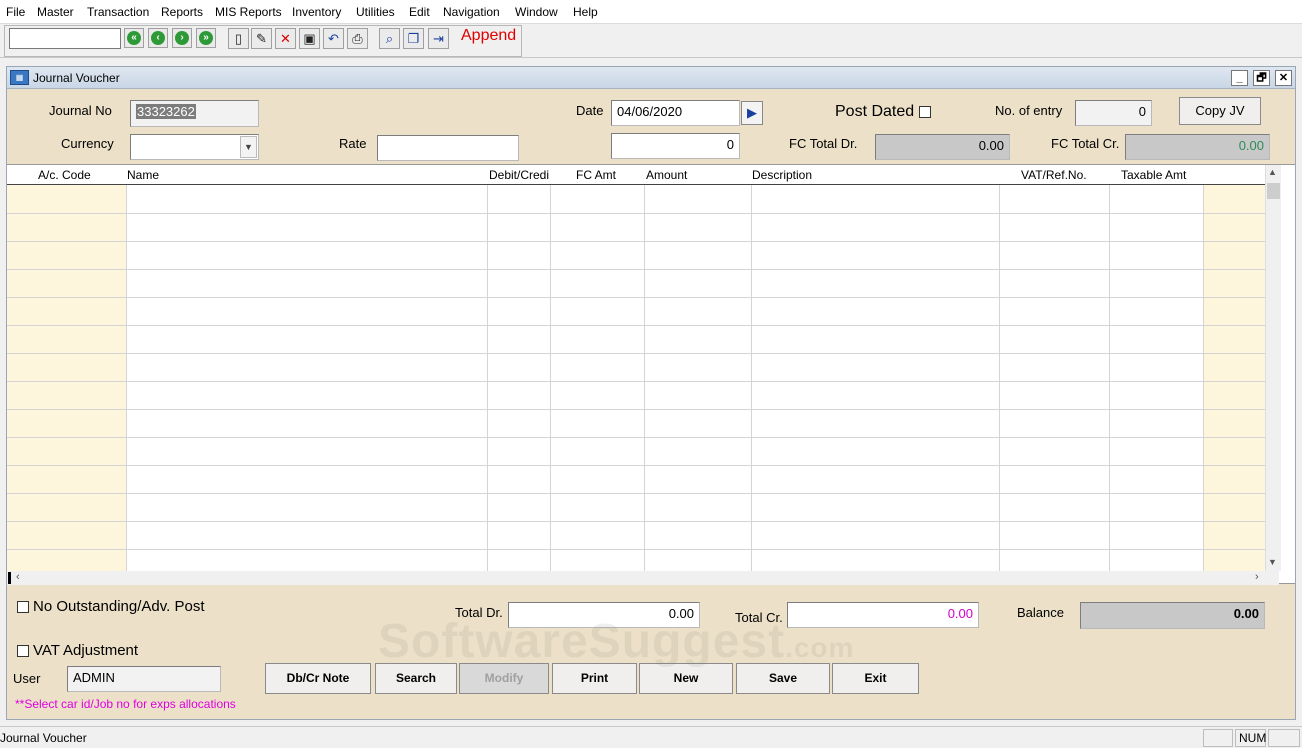 The image size is (1302, 748). I want to click on print-icon: ⎙, so click(357, 38).